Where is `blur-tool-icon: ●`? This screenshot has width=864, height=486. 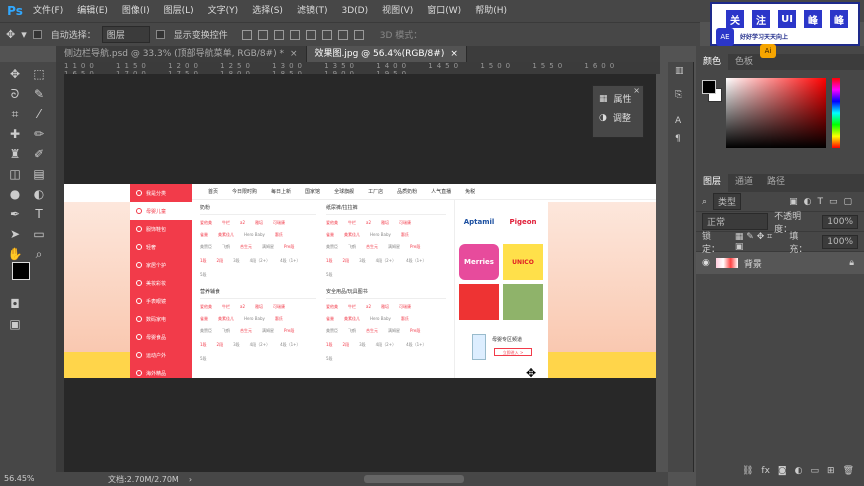 blur-tool-icon: ● is located at coordinates (15, 194).